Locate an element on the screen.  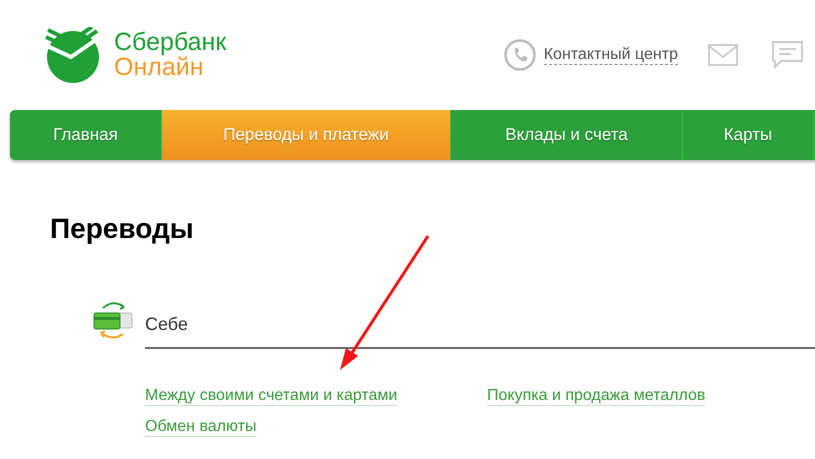
contact-center-link: Контактный центр is located at coordinates (611, 55).